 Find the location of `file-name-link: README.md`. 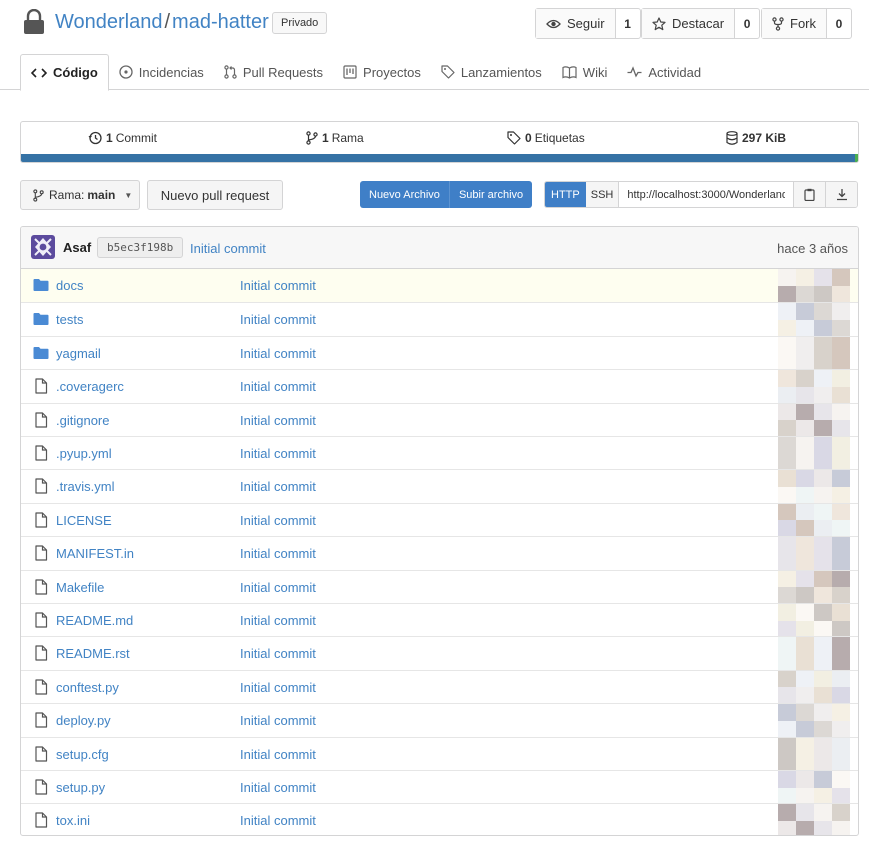

file-name-link: README.md is located at coordinates (94, 620).